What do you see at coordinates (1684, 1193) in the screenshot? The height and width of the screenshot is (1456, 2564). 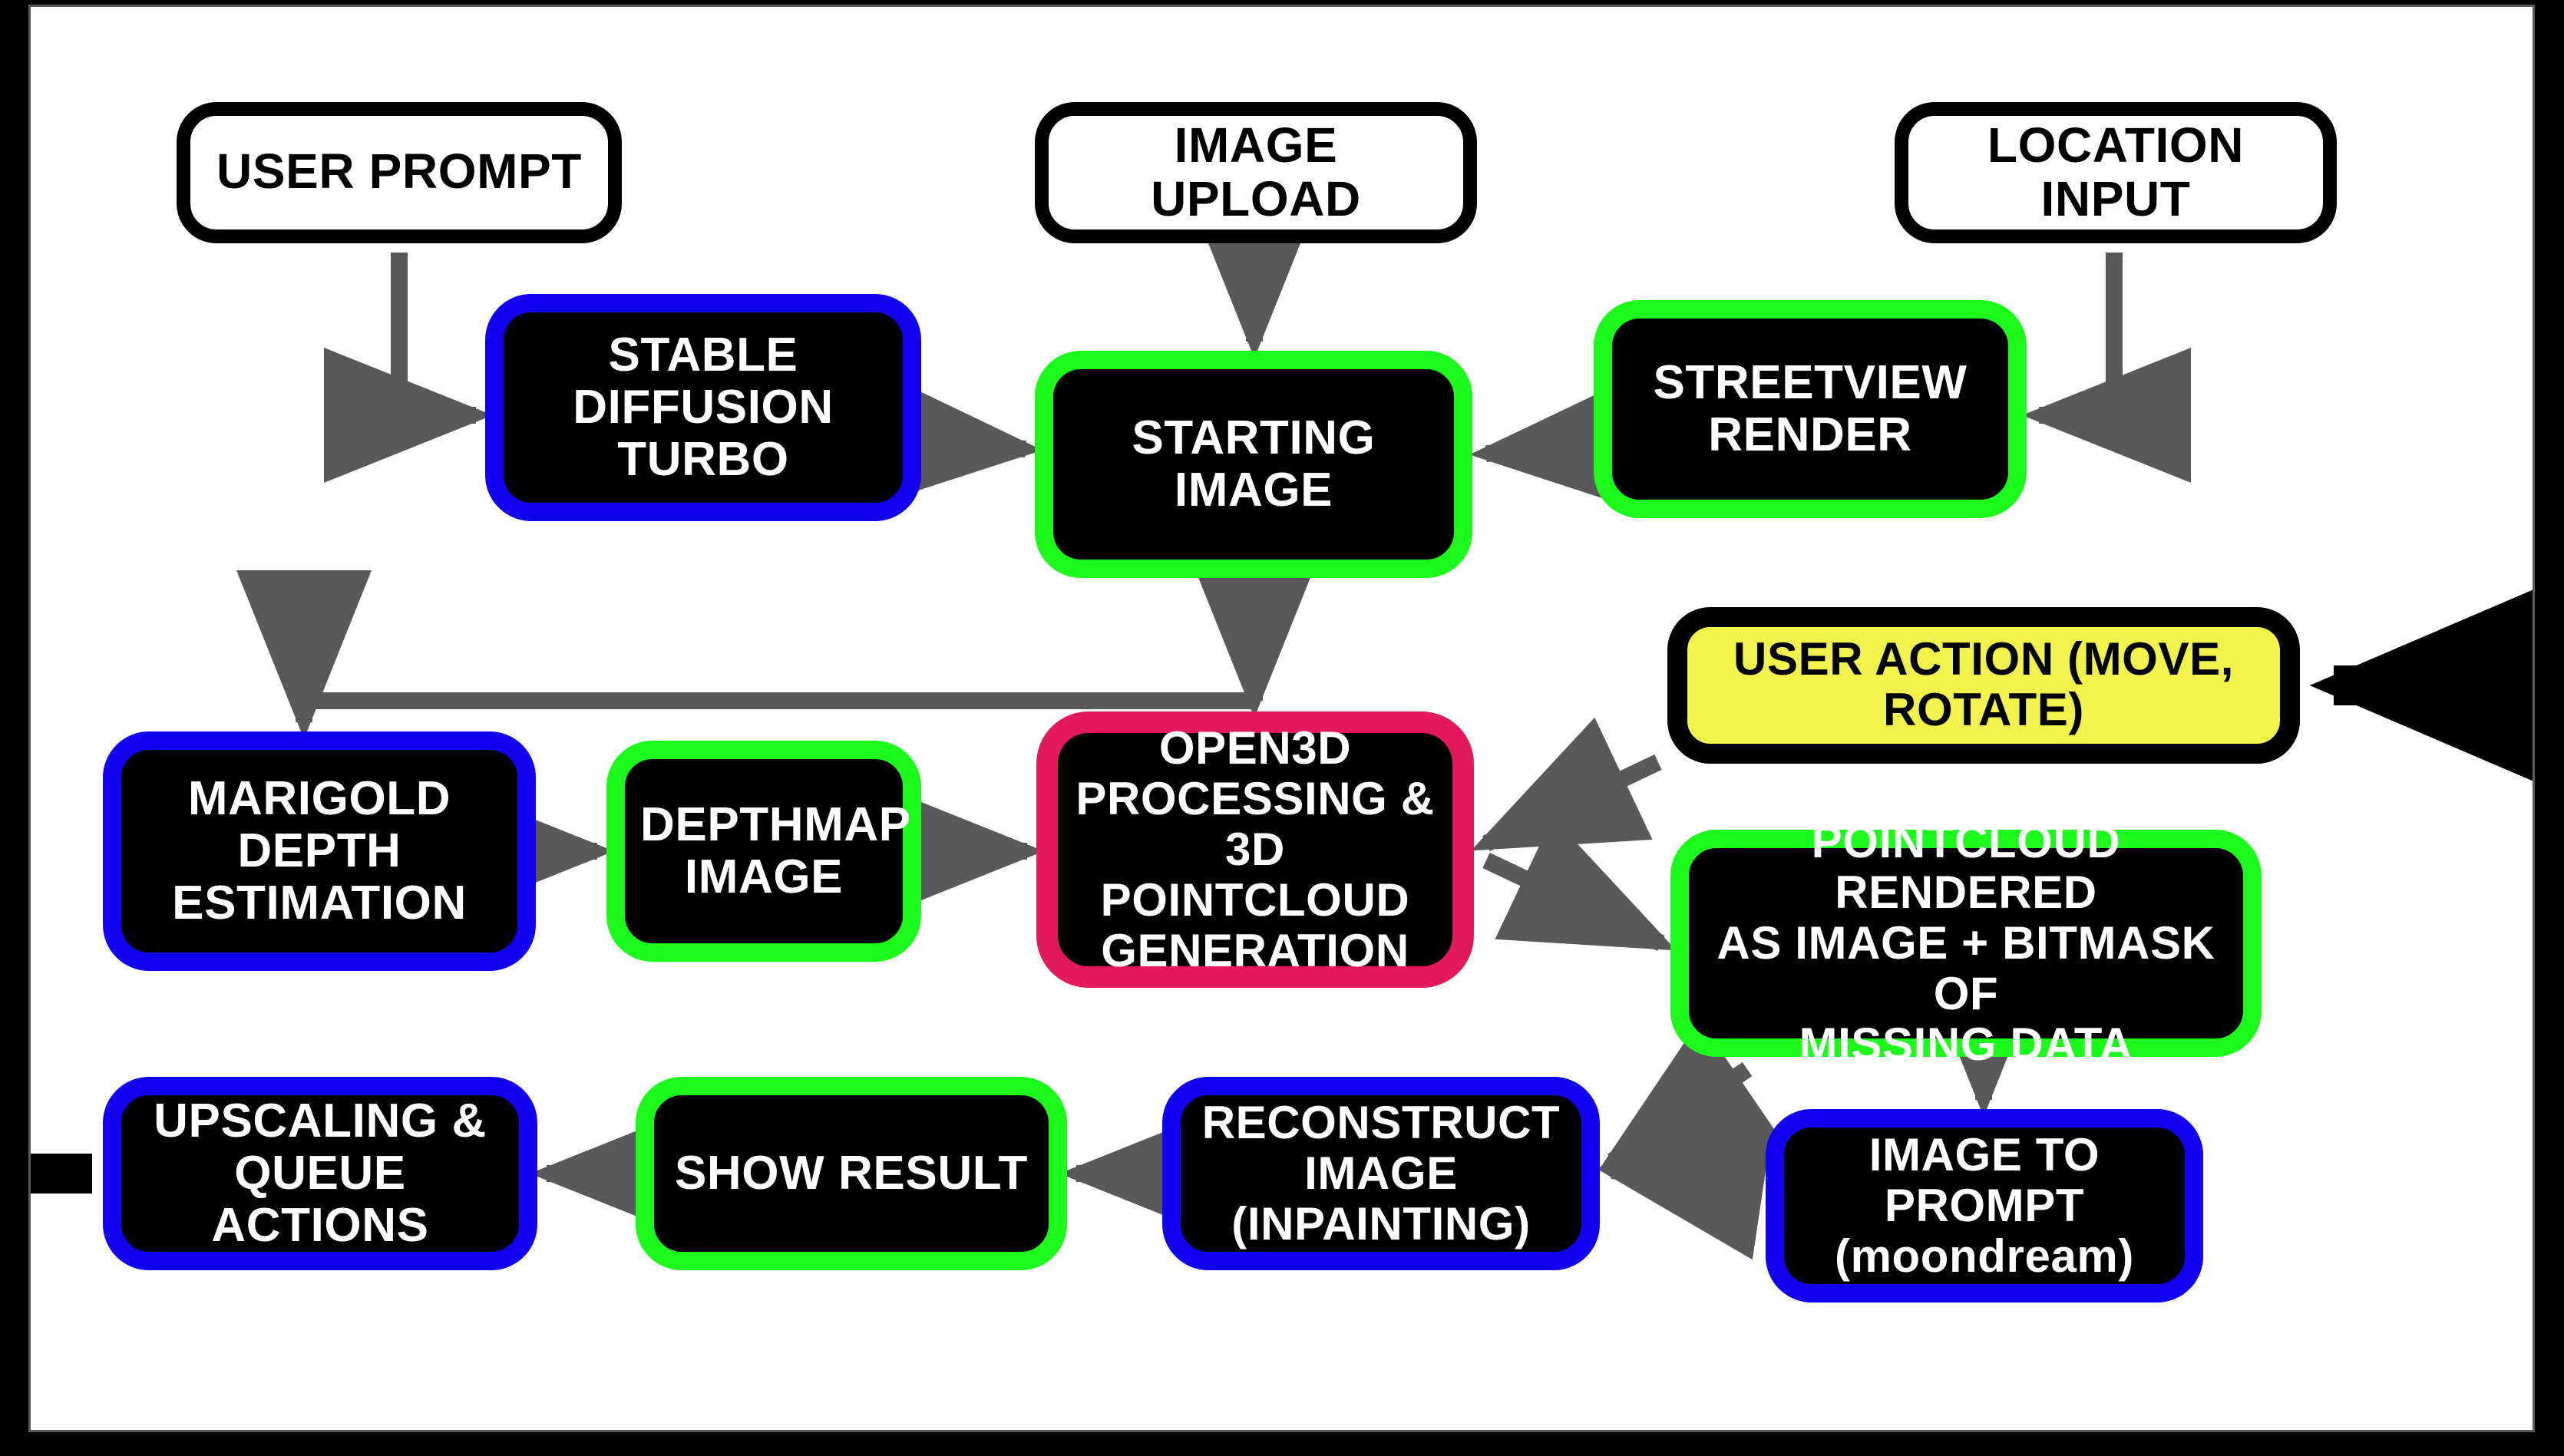 I see `edge-image-to-prompt-to-reconstruct` at bounding box center [1684, 1193].